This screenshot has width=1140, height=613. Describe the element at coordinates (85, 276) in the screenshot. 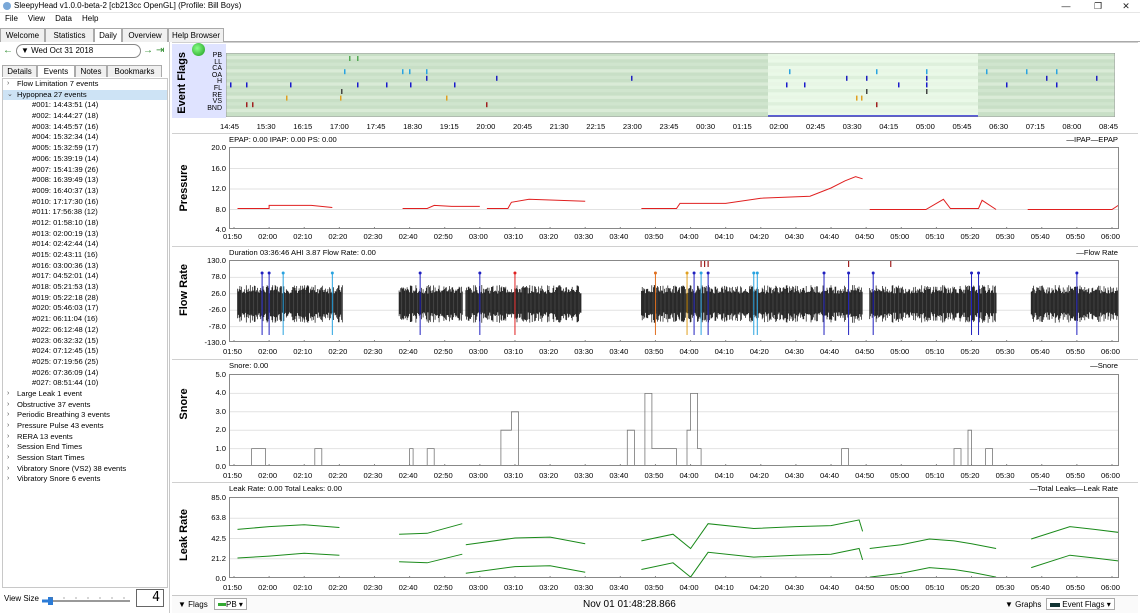

I see `tree-event-item: #017: 04:52:01 (14)` at that location.